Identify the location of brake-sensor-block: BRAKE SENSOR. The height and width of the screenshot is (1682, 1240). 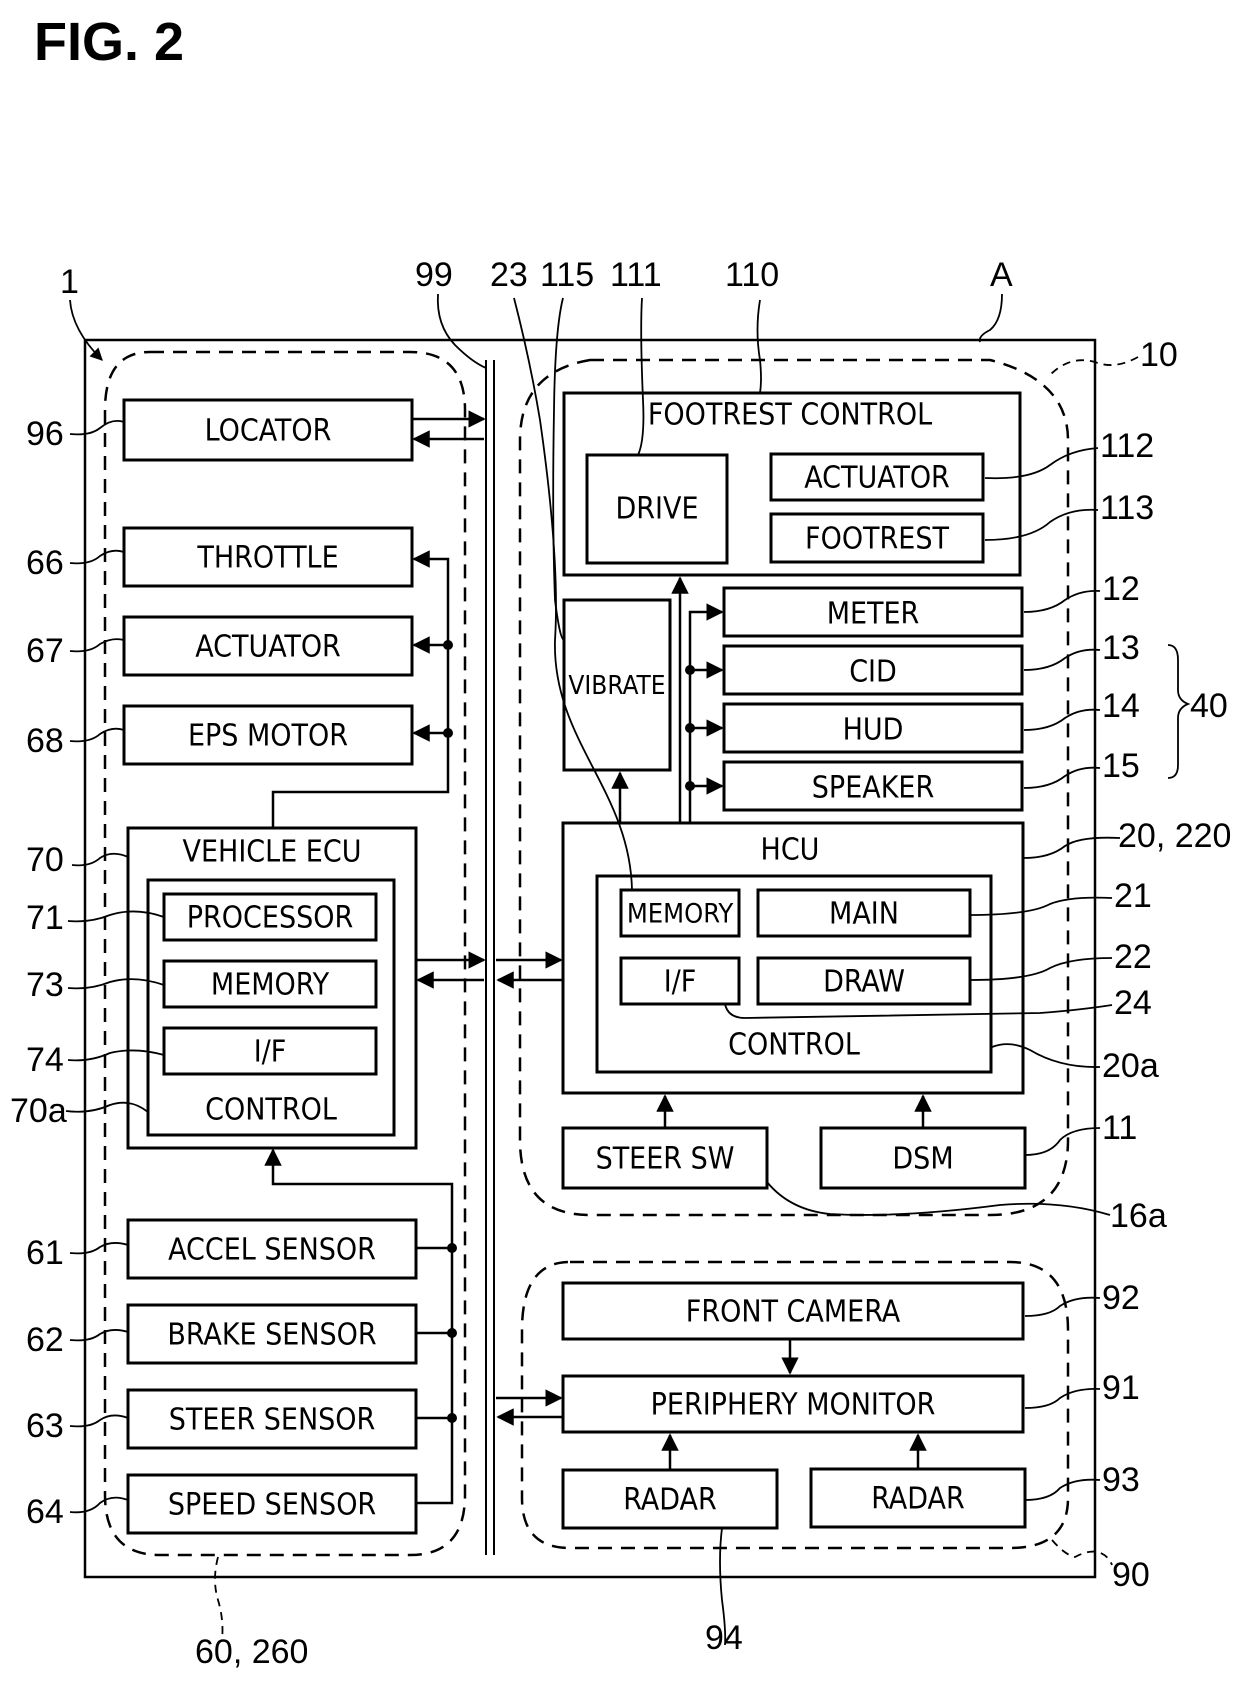
(272, 1334).